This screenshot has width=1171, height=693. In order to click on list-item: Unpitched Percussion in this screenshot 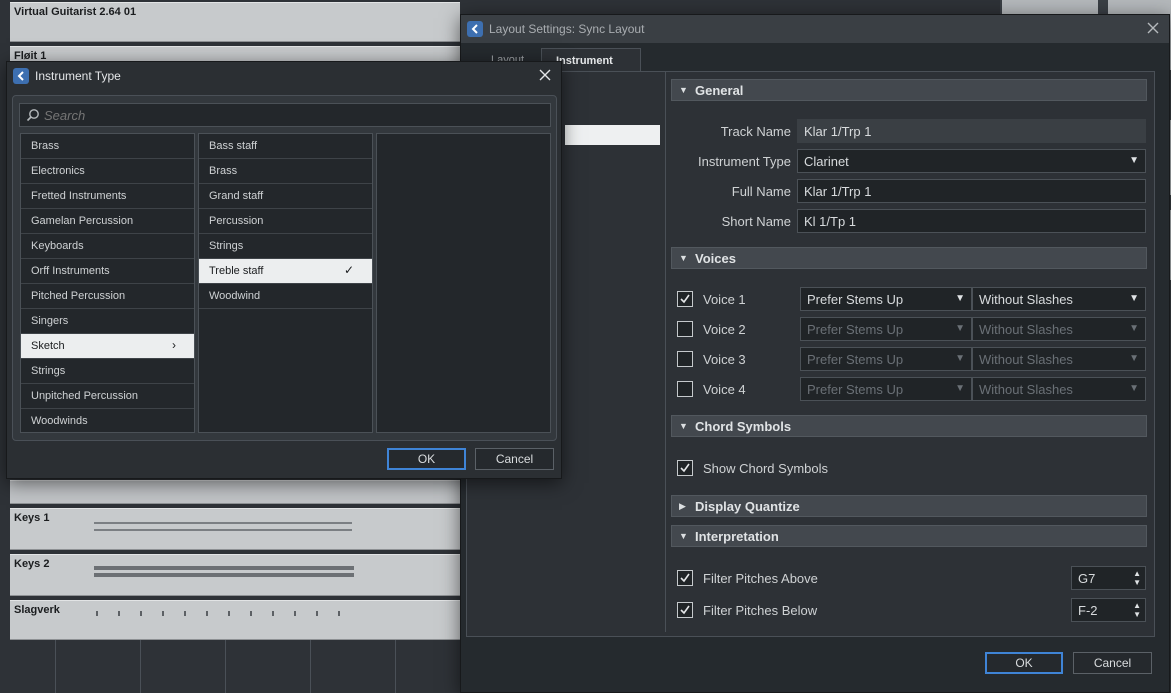, I will do `click(107, 396)`.